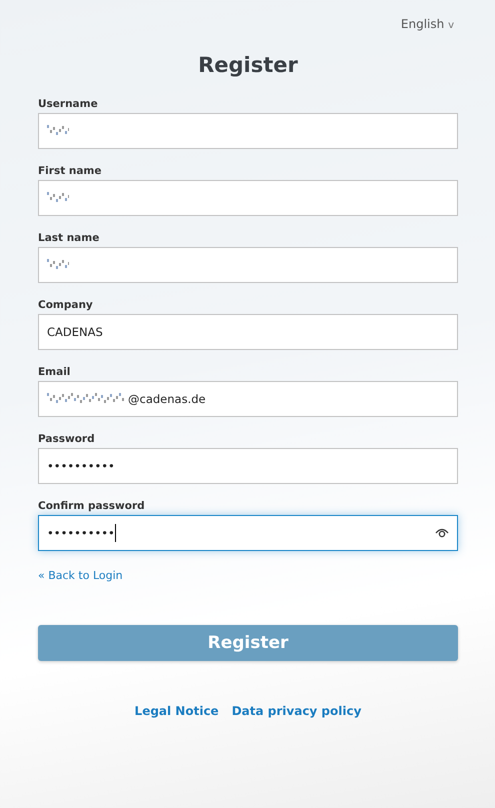 This screenshot has width=495, height=808. What do you see at coordinates (427, 24) in the screenshot?
I see `language-selector: English v` at bounding box center [427, 24].